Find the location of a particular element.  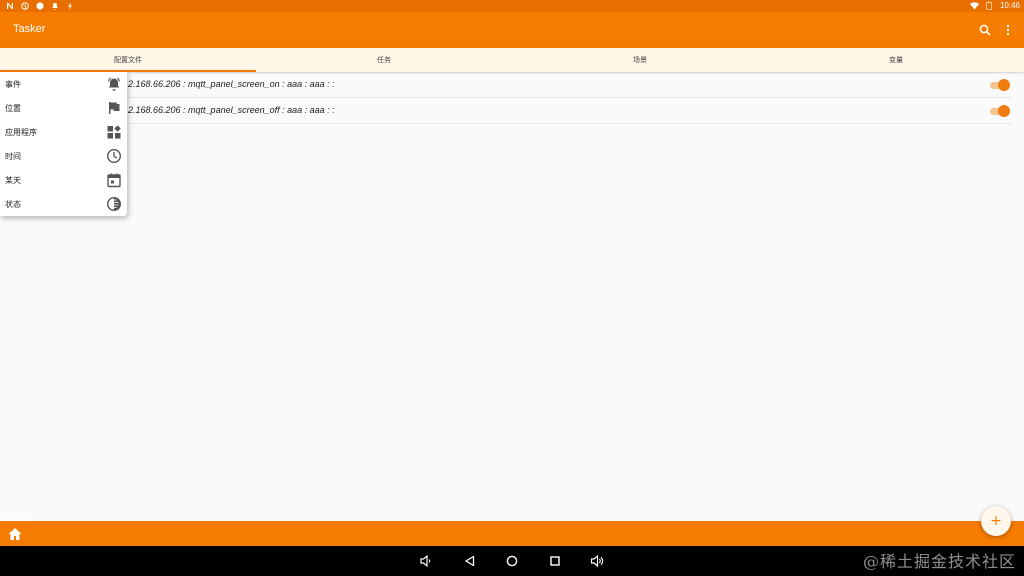

contrast-icon is located at coordinates (114, 204).